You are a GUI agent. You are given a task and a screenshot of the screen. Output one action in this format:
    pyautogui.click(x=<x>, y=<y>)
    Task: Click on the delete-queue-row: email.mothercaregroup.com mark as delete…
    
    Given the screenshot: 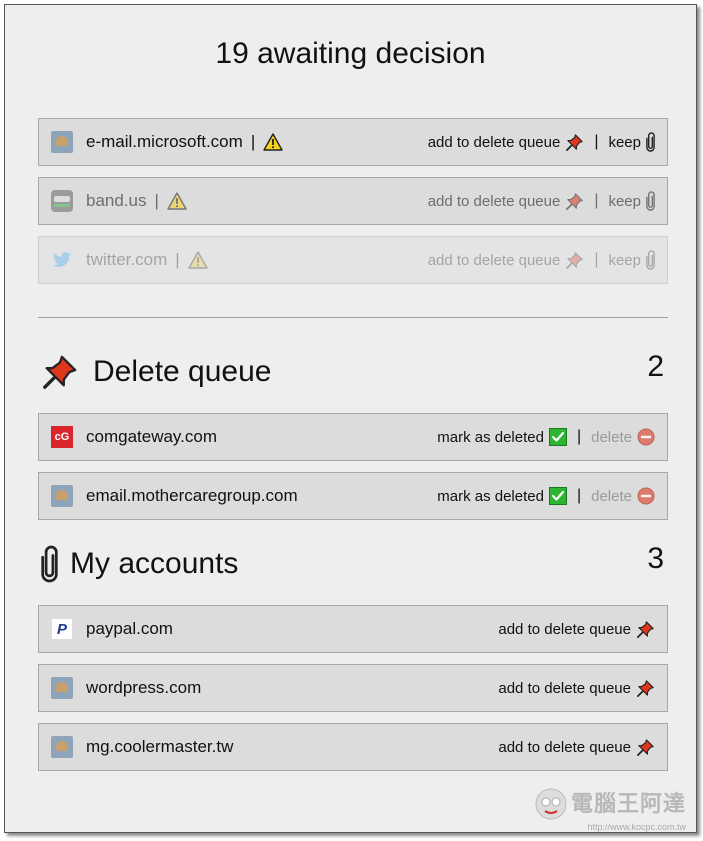 What is the action you would take?
    pyautogui.click(x=353, y=496)
    